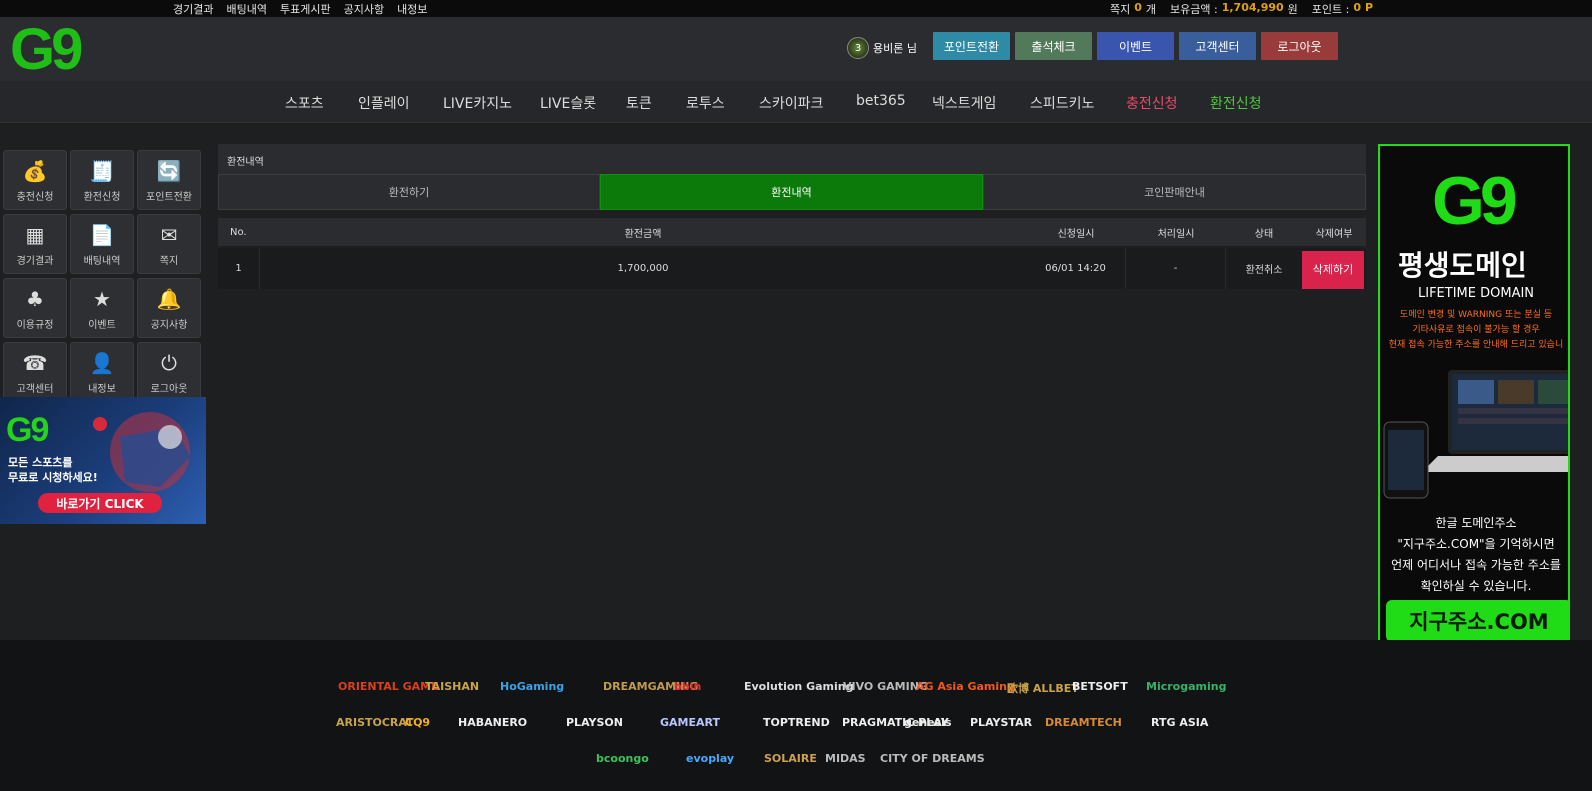  Describe the element at coordinates (238, 232) in the screenshot. I see `column-header-0: No.` at that location.